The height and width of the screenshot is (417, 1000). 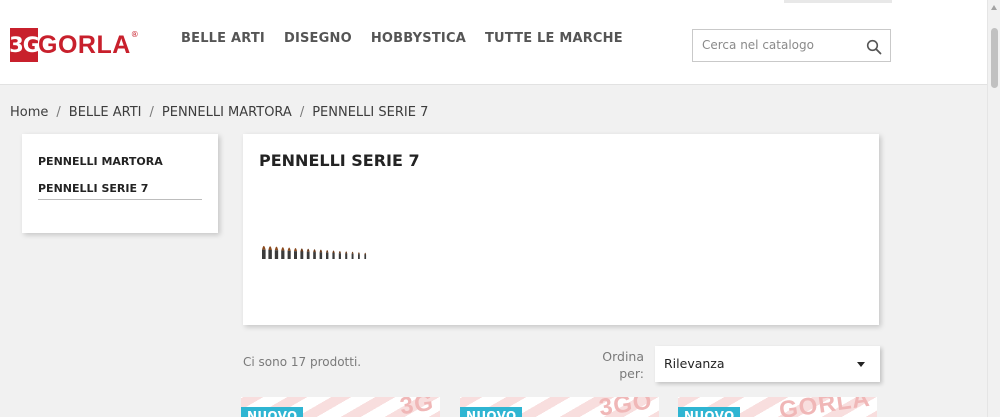 I want to click on logo-mark: 3G, so click(x=24, y=45).